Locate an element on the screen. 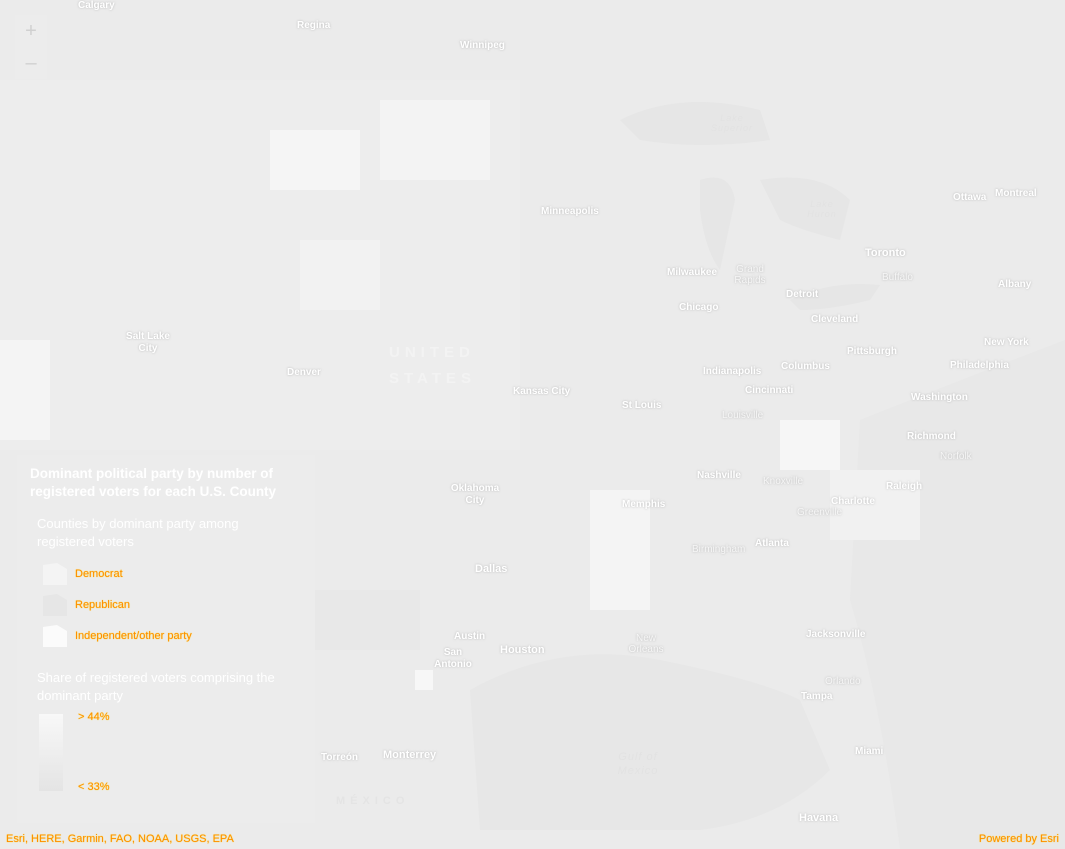 This screenshot has width=1065, height=849. legend-item-republican: Republican is located at coordinates (86, 605).